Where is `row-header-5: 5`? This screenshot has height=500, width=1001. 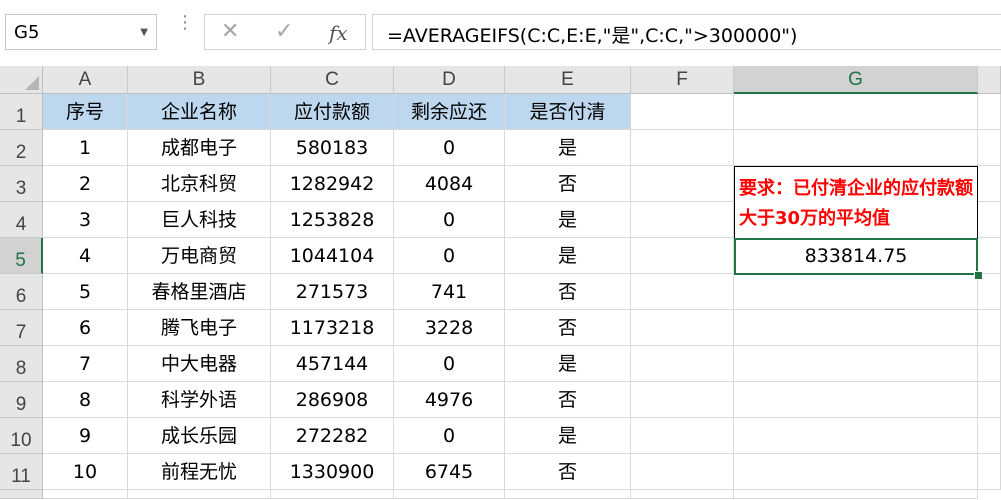 row-header-5: 5 is located at coordinates (21, 256).